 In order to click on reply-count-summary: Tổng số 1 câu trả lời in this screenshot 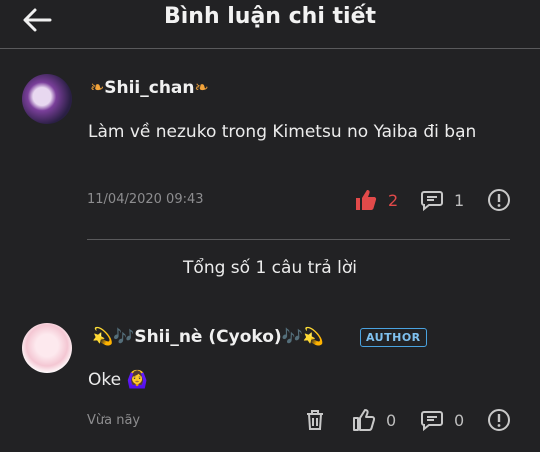, I will do `click(270, 268)`.